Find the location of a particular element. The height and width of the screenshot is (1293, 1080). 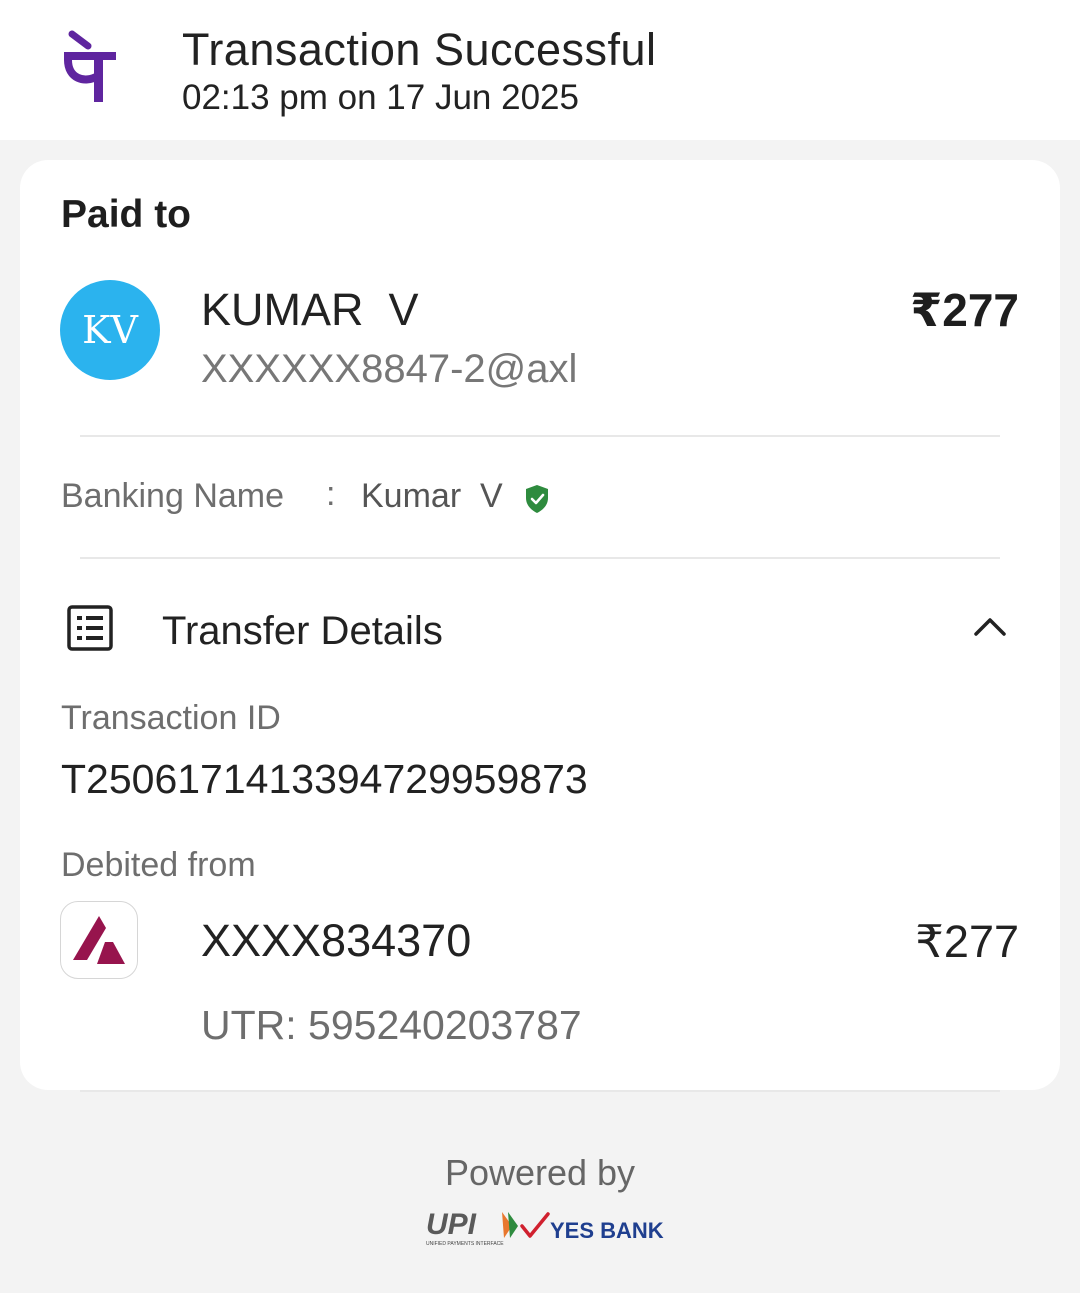

debited-account-number: XXXX834370 is located at coordinates (336, 940).